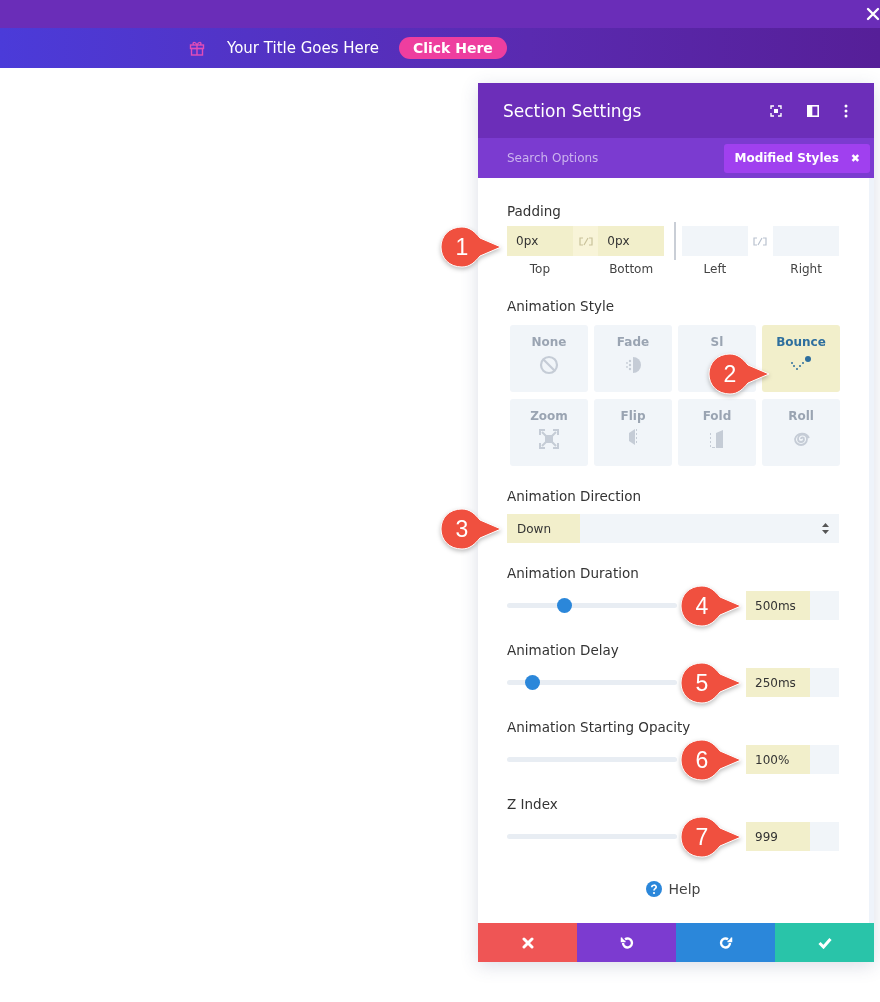 The image size is (880, 1002). I want to click on callout-badge: 3, so click(471, 529).